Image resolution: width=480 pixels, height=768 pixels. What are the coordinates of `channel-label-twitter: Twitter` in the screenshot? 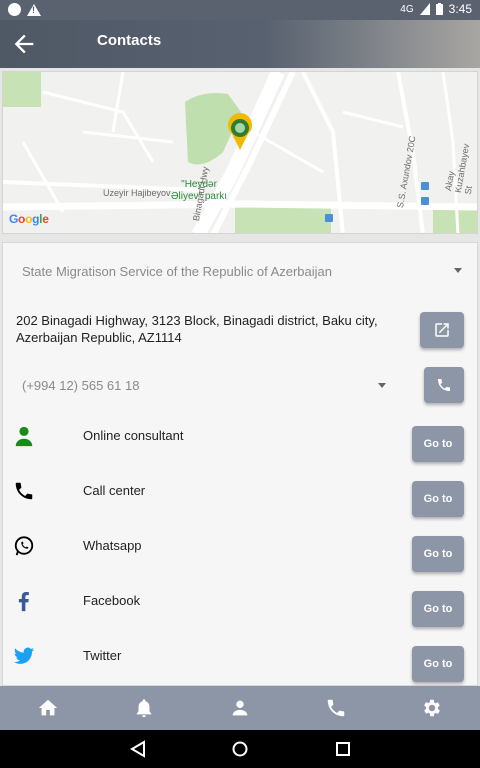 It's located at (102, 655).